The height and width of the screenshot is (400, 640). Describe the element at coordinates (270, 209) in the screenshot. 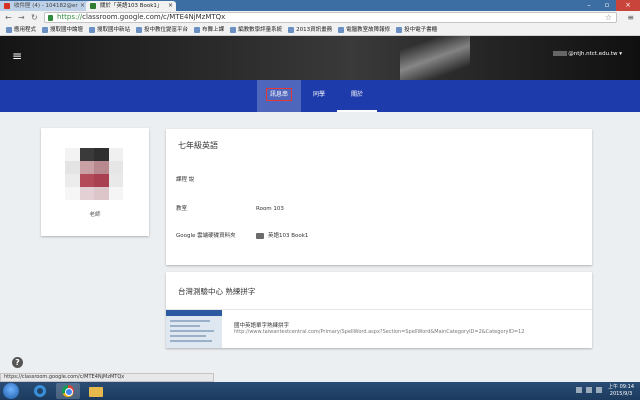

I see `room-value: Room 103` at that location.